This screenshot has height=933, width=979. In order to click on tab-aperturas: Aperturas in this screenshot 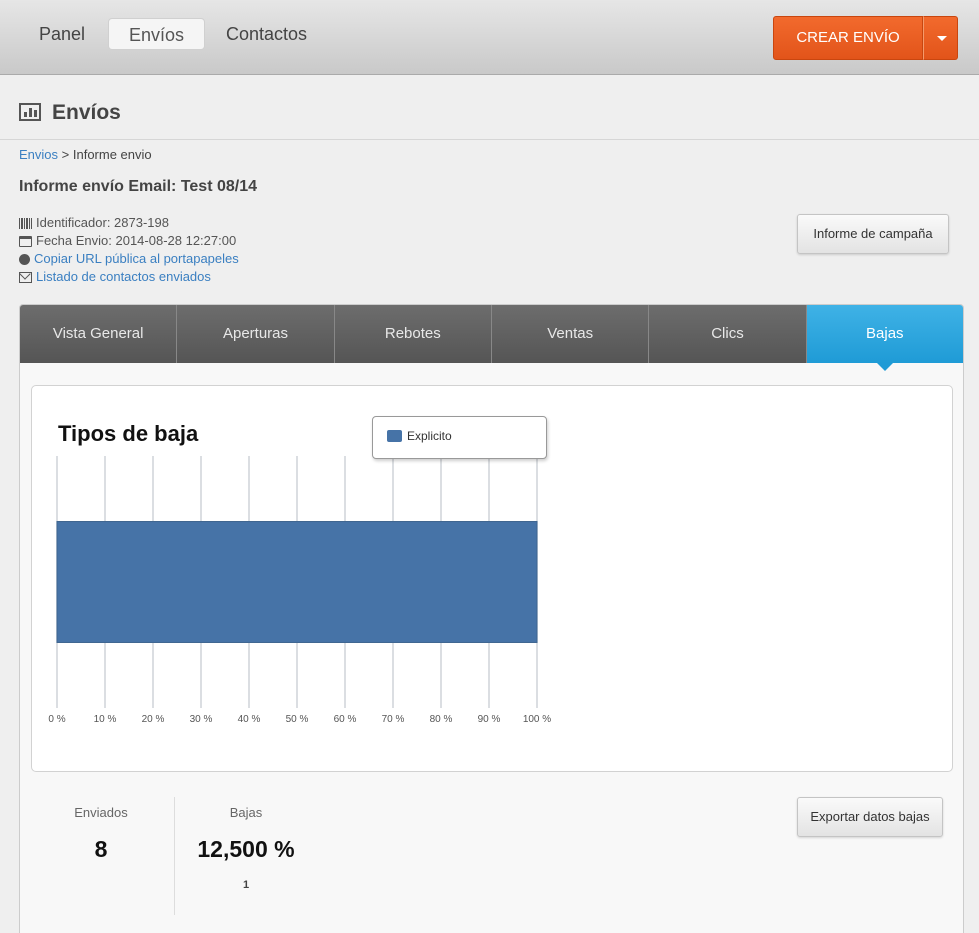, I will do `click(256, 334)`.